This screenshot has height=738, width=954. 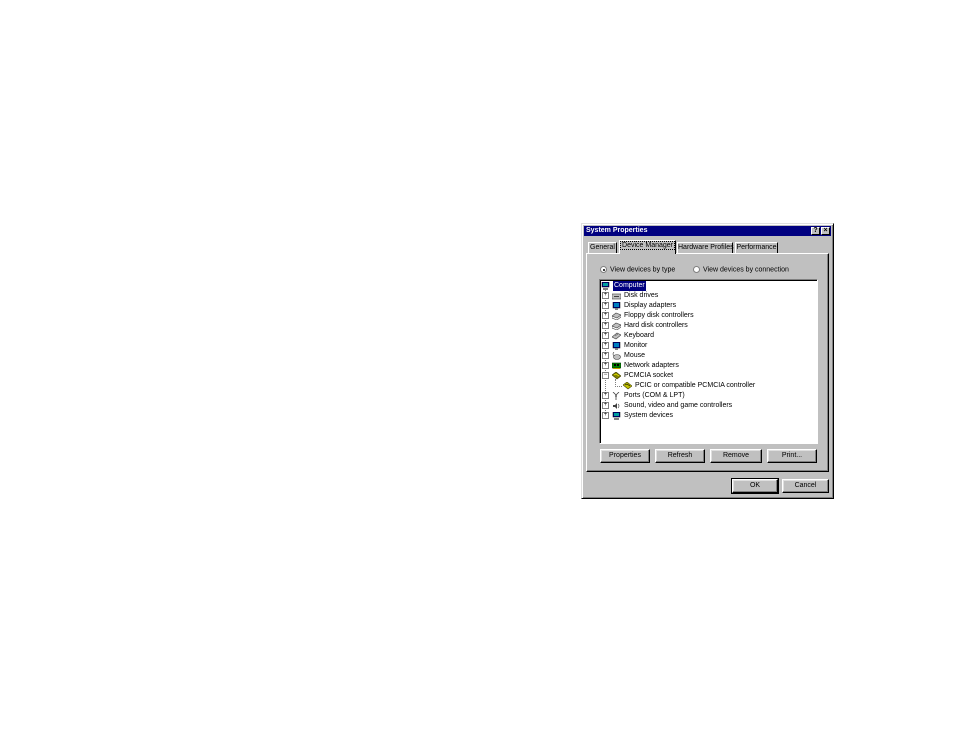 What do you see at coordinates (635, 355) in the screenshot?
I see `tree-node-label: Mouse` at bounding box center [635, 355].